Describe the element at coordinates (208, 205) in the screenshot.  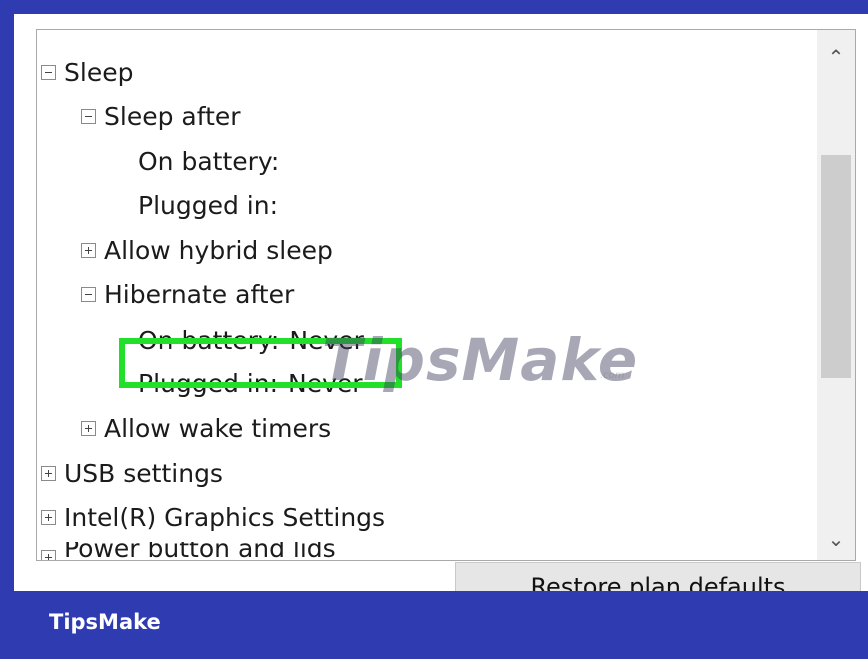
I see `tree-item-label: Plugged in:` at that location.